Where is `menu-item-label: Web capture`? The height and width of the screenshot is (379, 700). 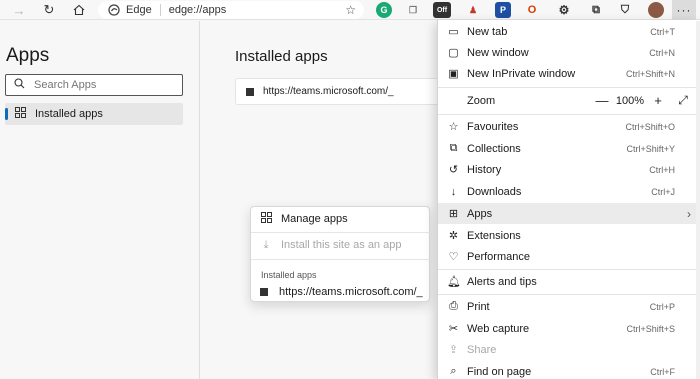 menu-item-label: Web capture is located at coordinates (498, 328).